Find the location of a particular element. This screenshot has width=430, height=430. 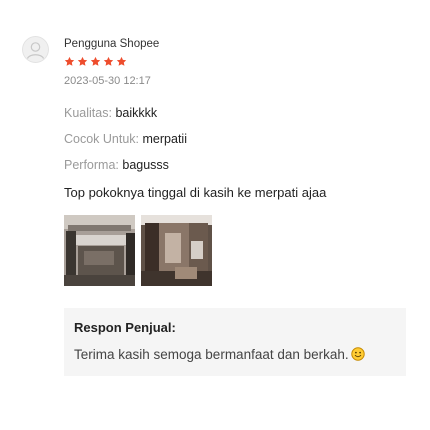

attribute-quality: Kualitas: baikkkk is located at coordinates (244, 113).